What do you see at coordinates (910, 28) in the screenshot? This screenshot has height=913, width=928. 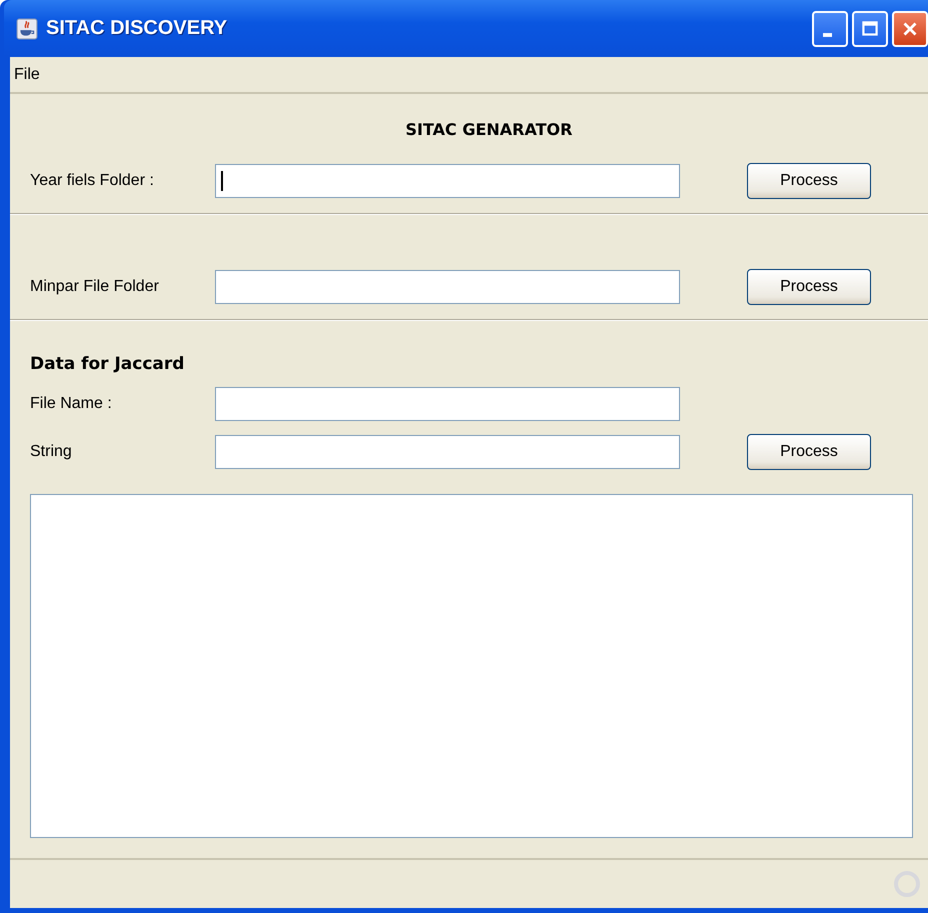 I see `close-button` at bounding box center [910, 28].